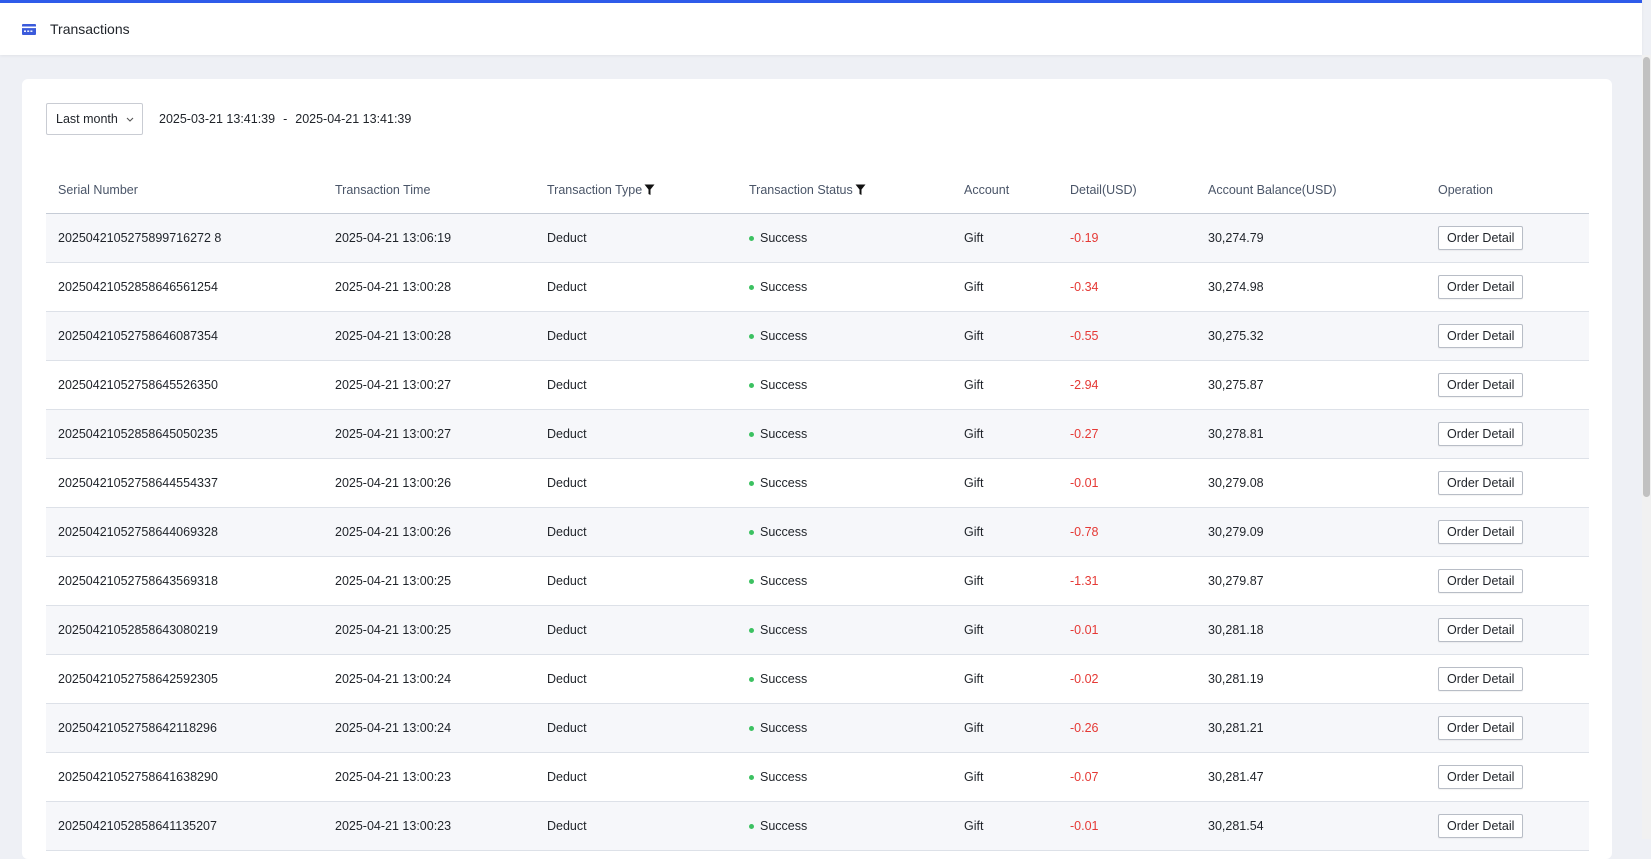 This screenshot has width=1651, height=859. Describe the element at coordinates (801, 189) in the screenshot. I see `column-header-status-label: Transaction Status` at that location.